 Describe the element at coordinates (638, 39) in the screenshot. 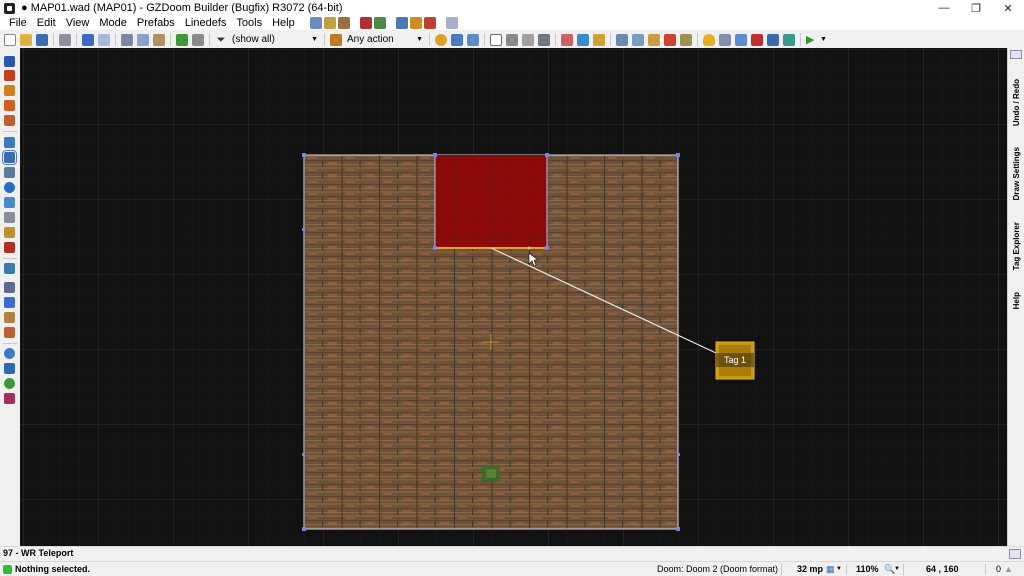

I see `map-analysis-icon` at that location.